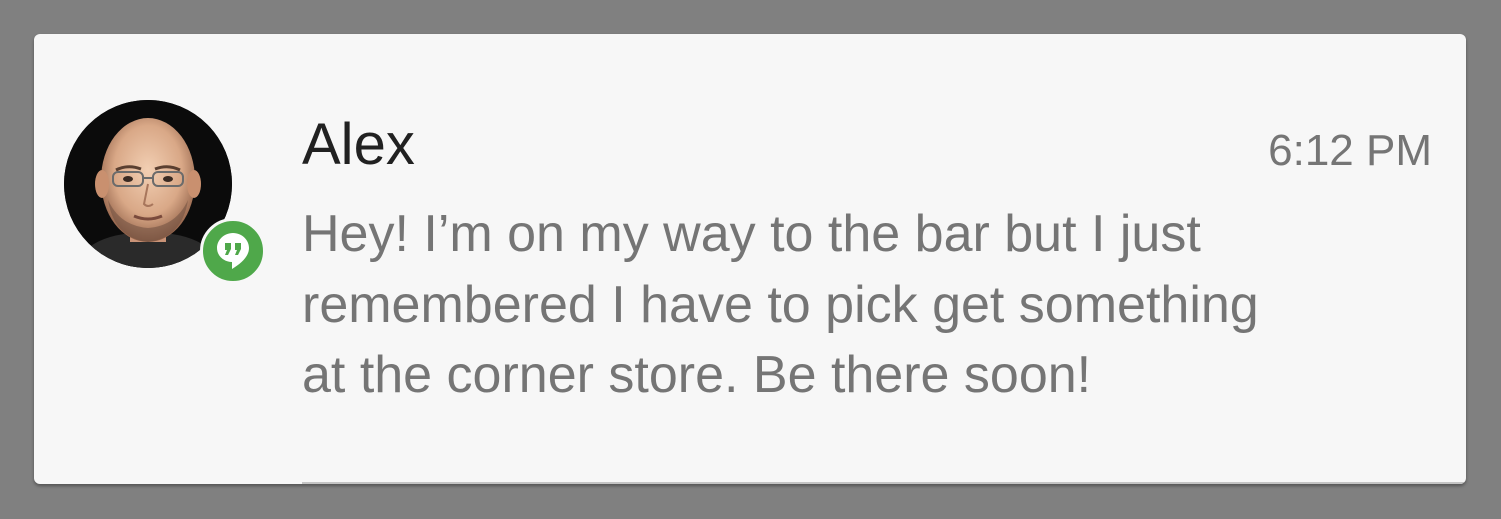 This screenshot has width=1501, height=519. What do you see at coordinates (780, 305) in the screenshot?
I see `message-text-line: remembered I have to pick get something` at bounding box center [780, 305].